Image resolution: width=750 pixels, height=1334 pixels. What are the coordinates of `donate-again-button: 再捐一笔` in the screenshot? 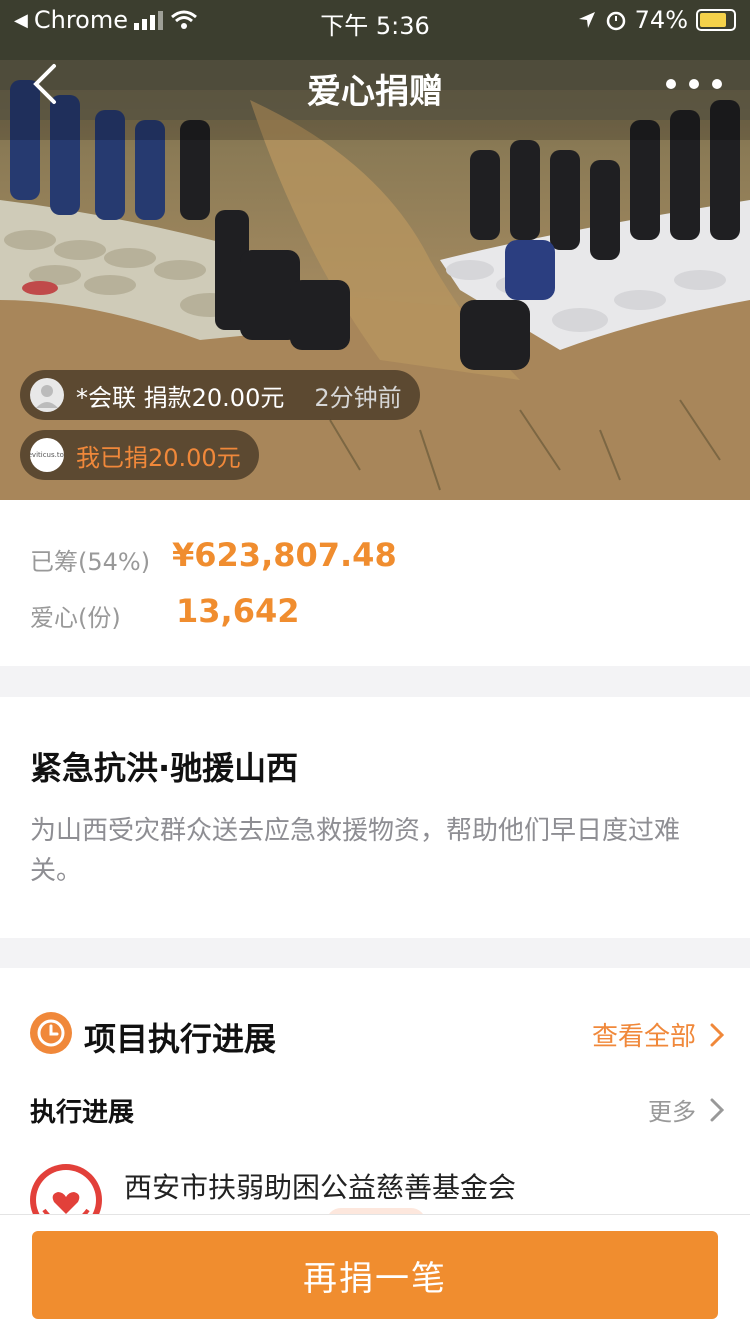 It's located at (375, 1275).